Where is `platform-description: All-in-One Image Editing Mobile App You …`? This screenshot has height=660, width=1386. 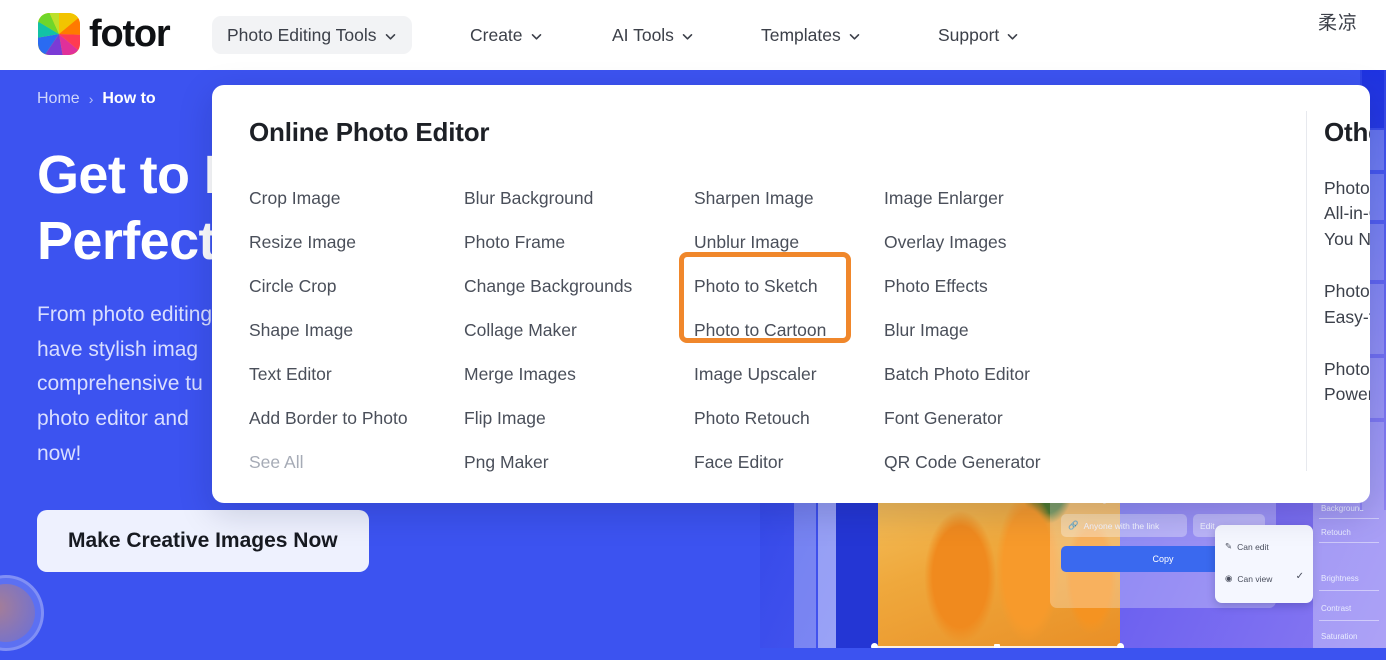 platform-description: All-in-One Image Editing Mobile App You … is located at coordinates (1347, 226).